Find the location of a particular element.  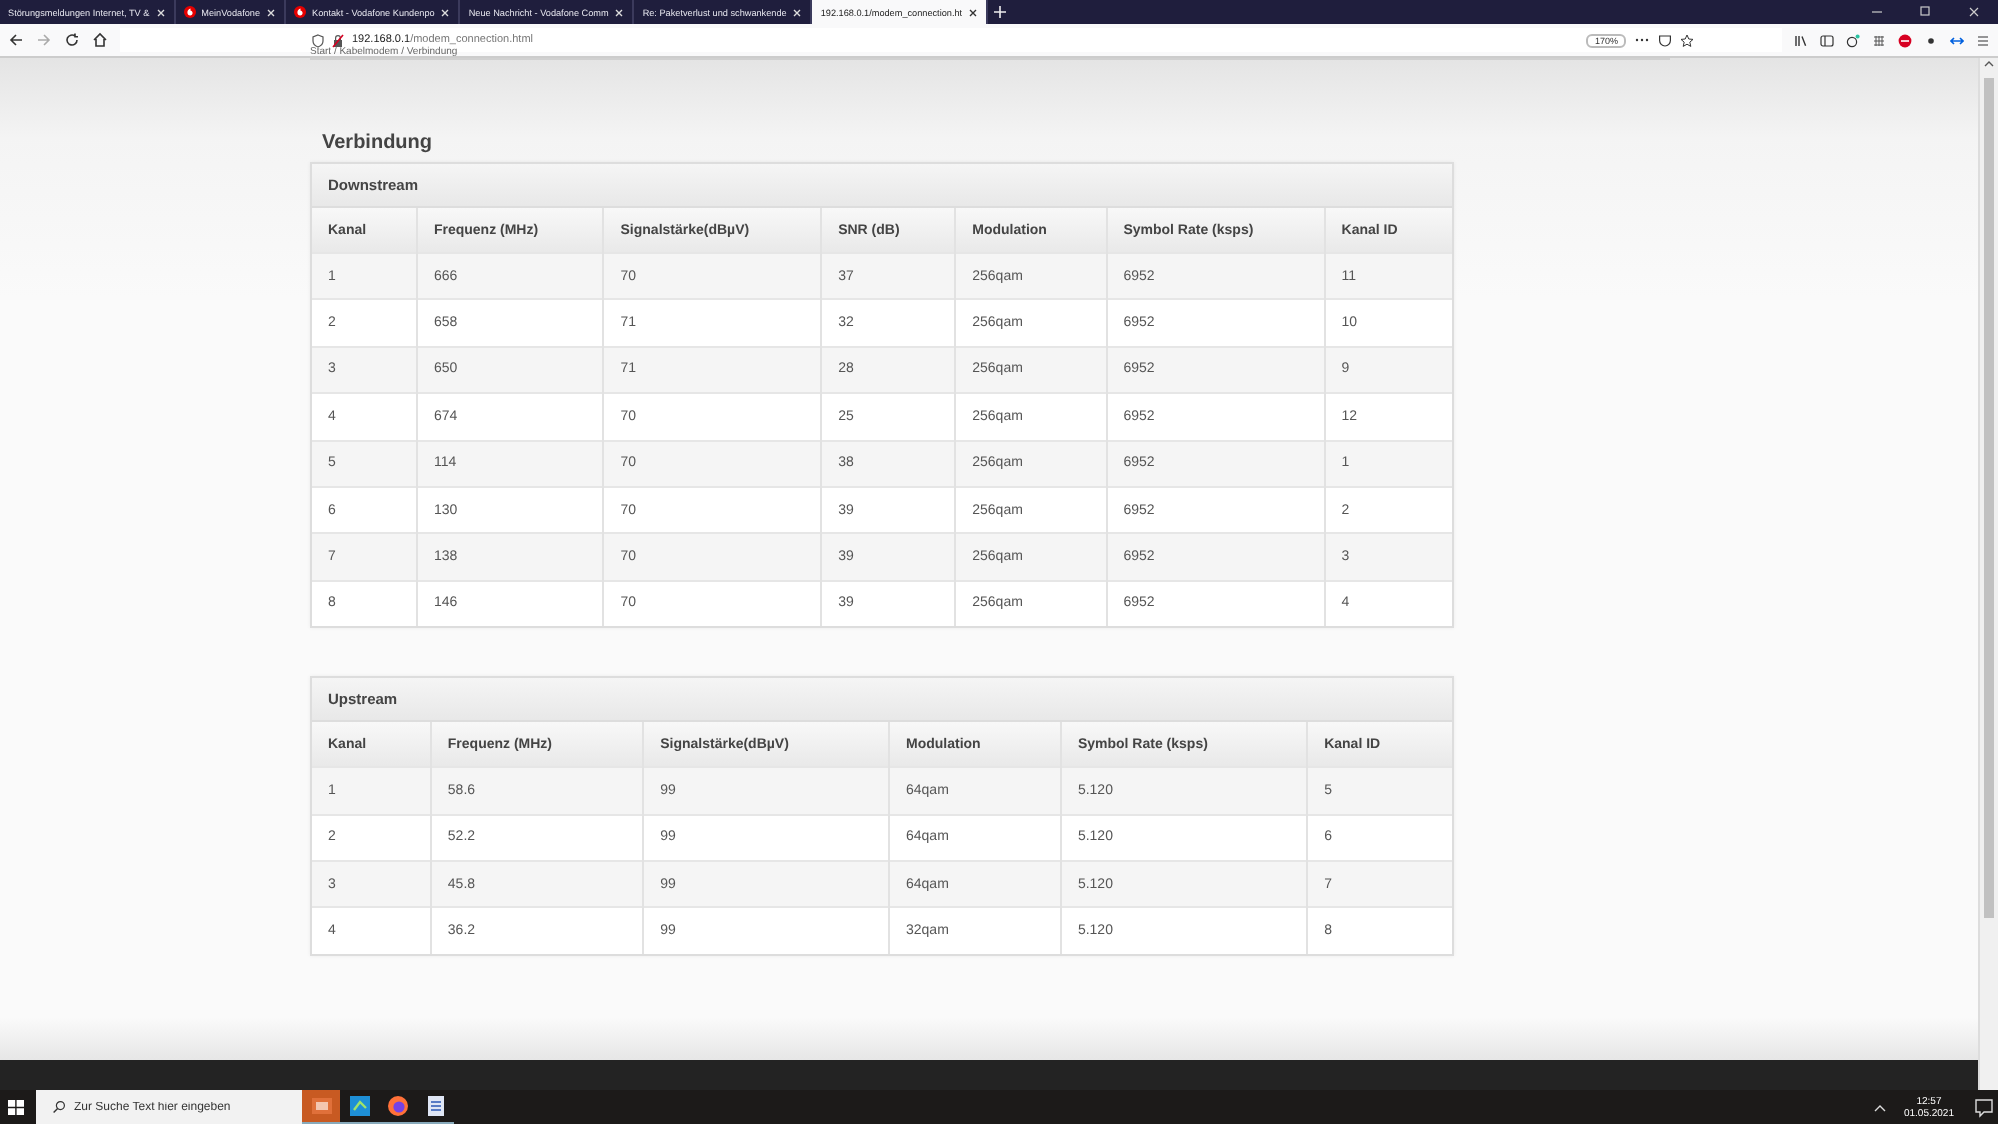

library-icon is located at coordinates (1801, 40).